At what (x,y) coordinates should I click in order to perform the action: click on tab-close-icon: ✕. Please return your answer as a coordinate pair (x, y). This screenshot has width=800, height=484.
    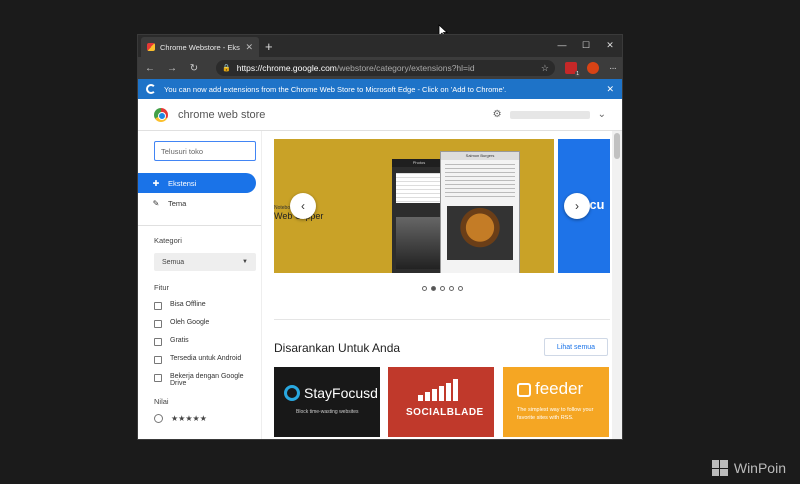
    Looking at the image, I should click on (249, 47).